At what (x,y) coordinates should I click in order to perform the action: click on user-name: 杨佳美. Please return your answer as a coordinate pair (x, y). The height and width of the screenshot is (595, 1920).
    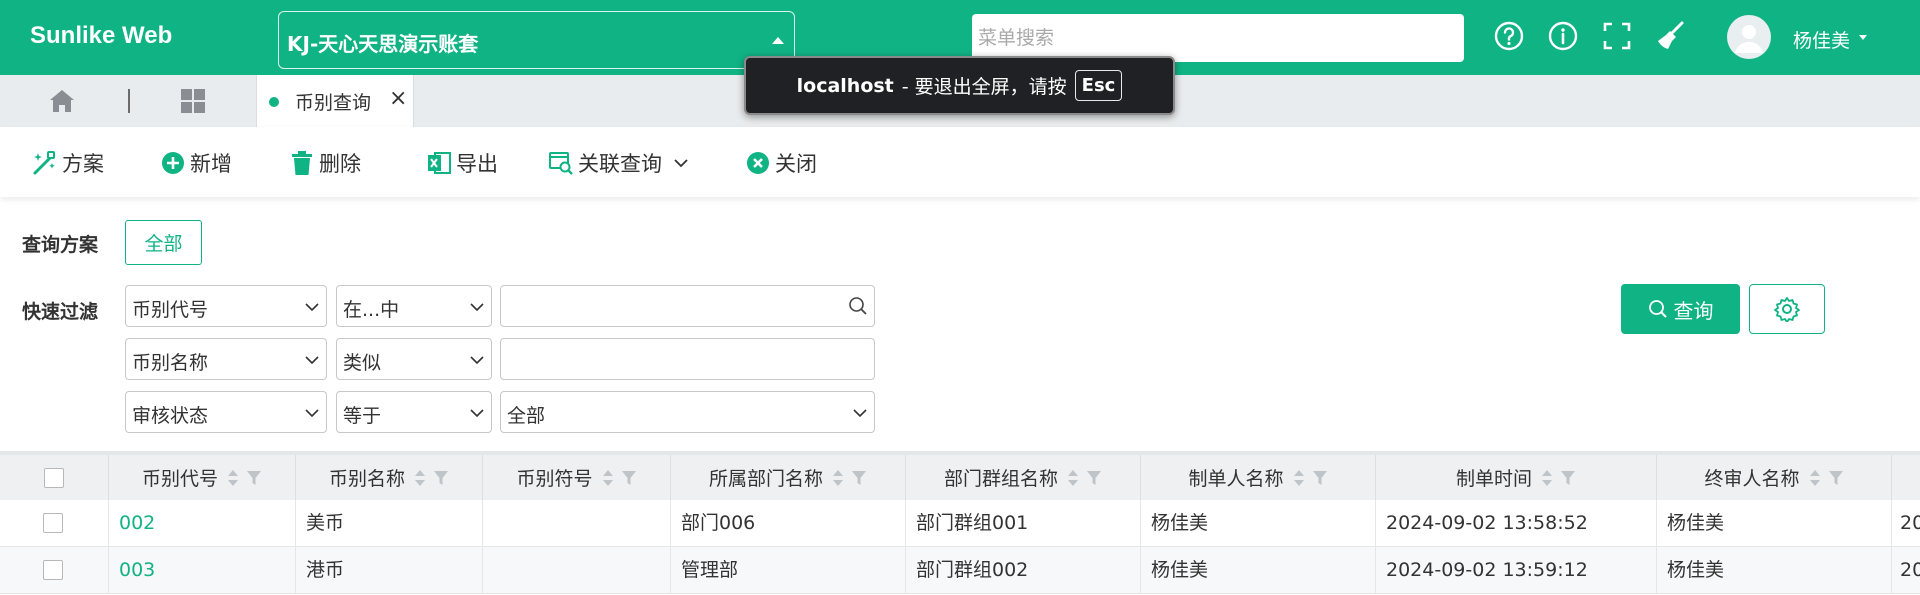
    Looking at the image, I should click on (1821, 39).